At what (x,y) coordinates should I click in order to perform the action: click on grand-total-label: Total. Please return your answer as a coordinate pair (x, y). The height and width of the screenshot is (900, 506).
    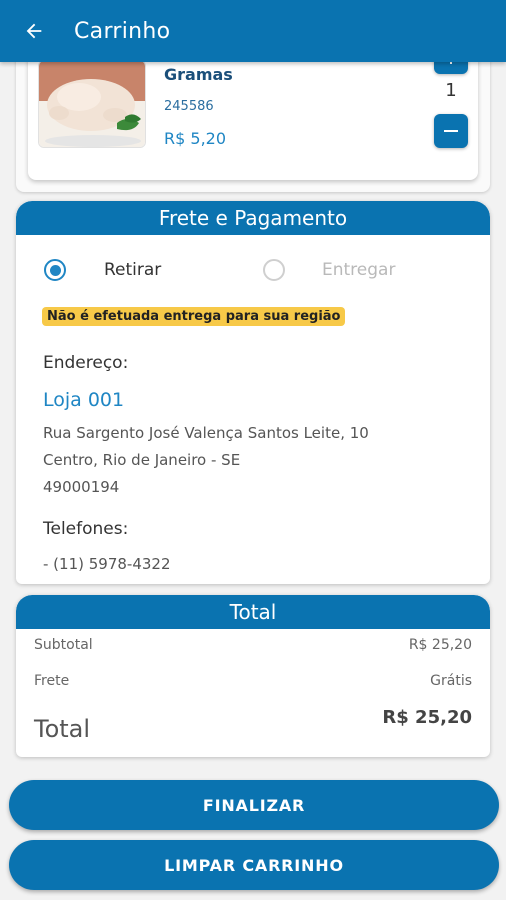
    Looking at the image, I should click on (62, 729).